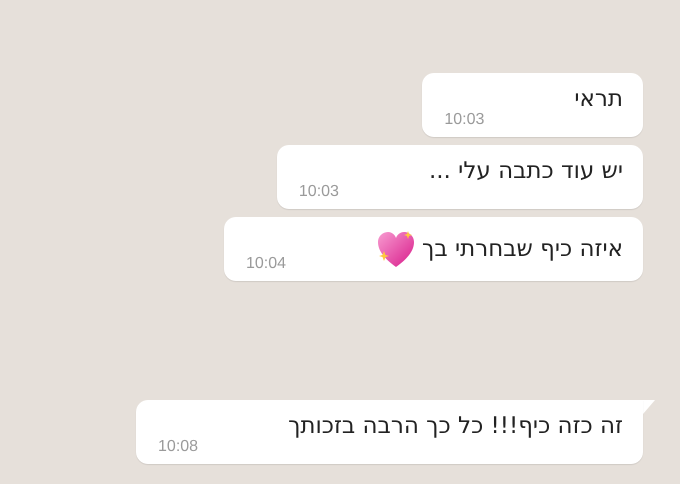 The image size is (680, 484). What do you see at coordinates (266, 264) in the screenshot?
I see `message-time: 10:04` at bounding box center [266, 264].